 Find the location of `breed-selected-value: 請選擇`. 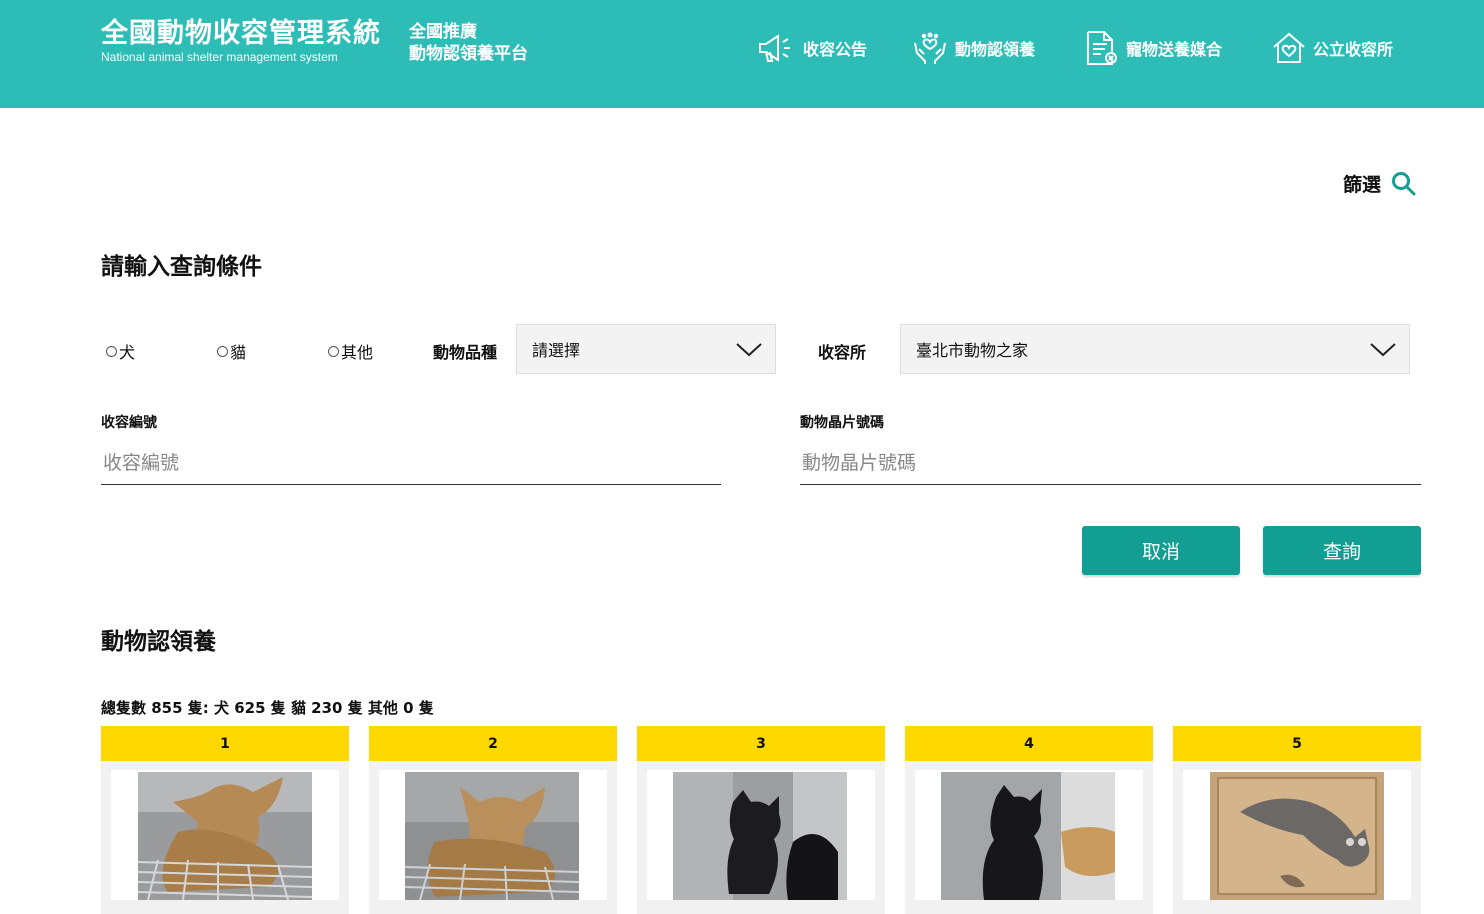

breed-selected-value: 請選擇 is located at coordinates (556, 350).